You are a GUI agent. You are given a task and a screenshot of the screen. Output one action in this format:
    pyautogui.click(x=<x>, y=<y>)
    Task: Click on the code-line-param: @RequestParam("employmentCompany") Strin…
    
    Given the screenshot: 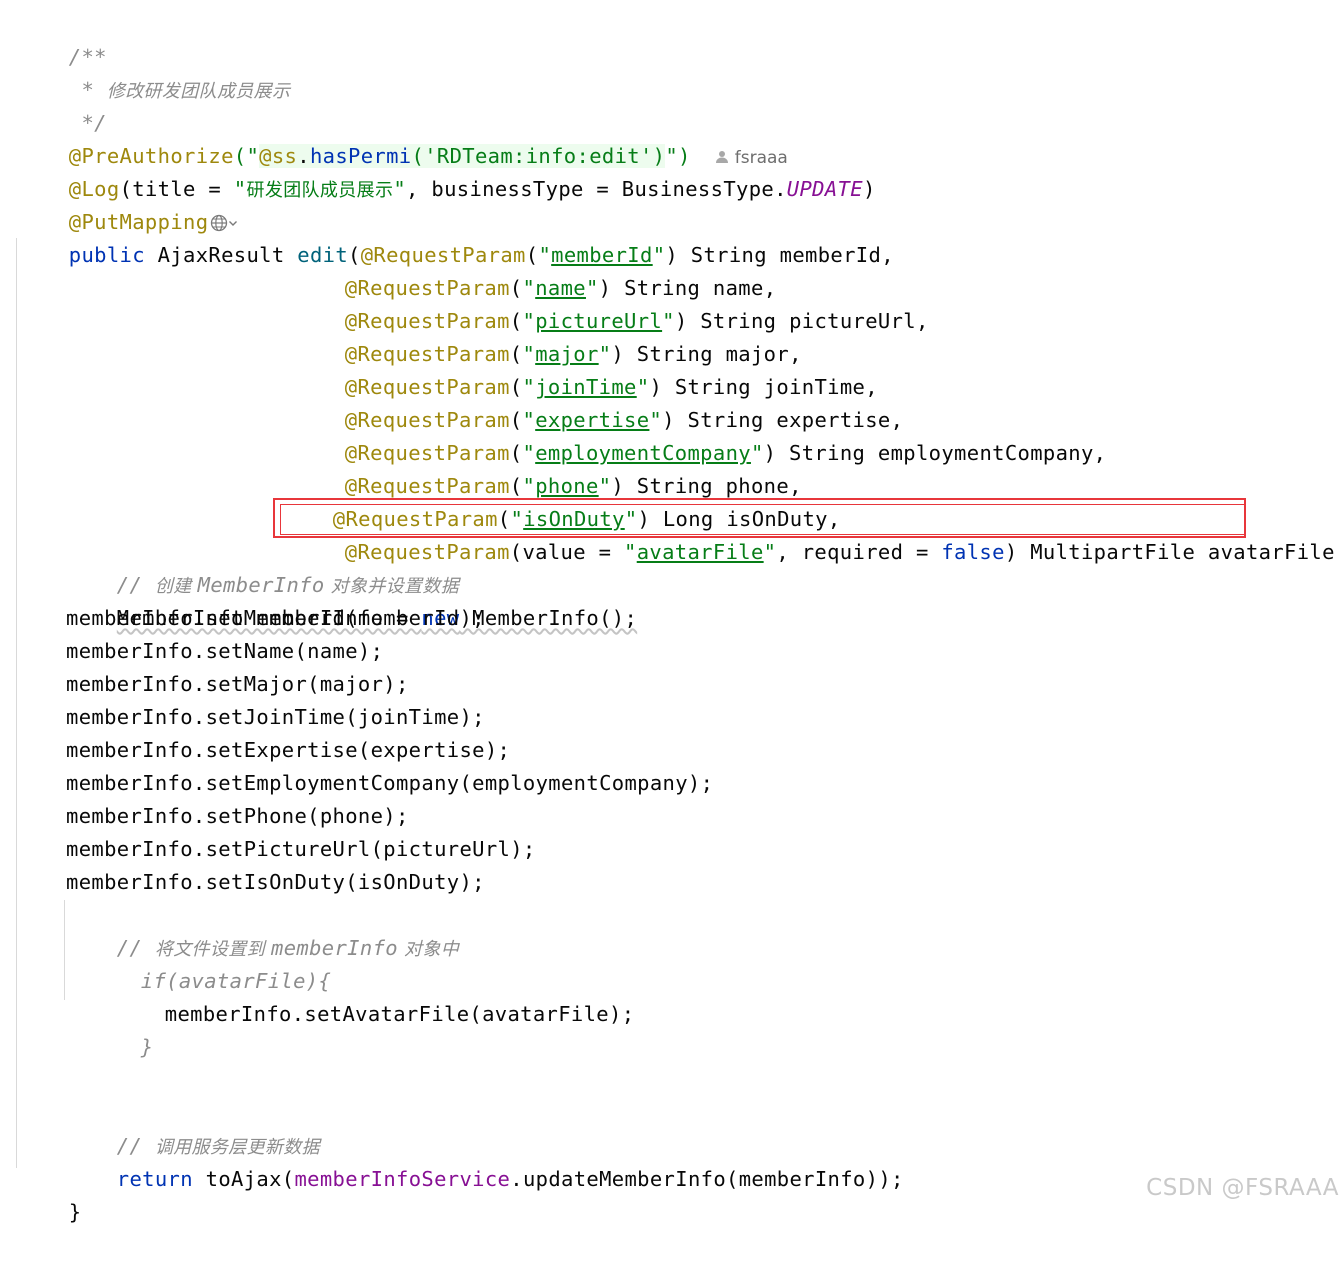 What is the action you would take?
    pyautogui.click(x=700, y=434)
    